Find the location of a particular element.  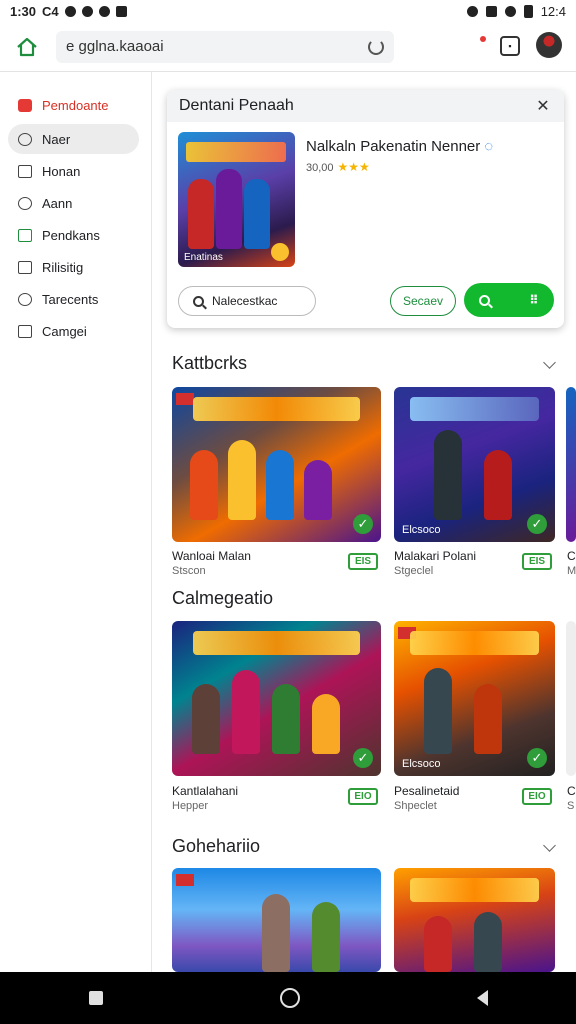

sidebar-item-naer: Naer is located at coordinates (73, 139).